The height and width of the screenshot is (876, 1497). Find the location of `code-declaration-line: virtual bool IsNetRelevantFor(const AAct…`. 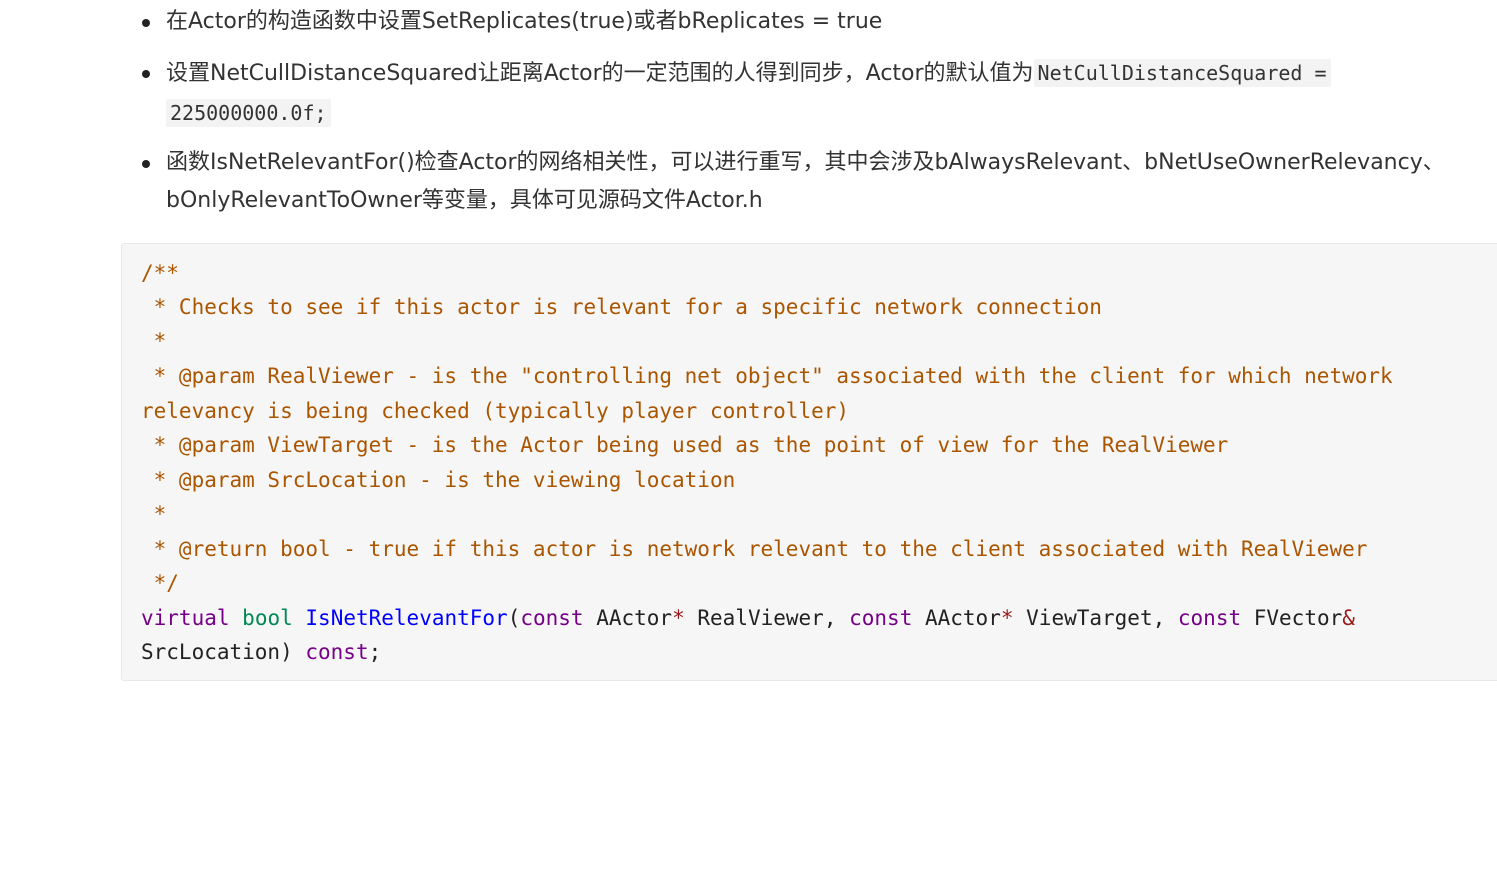

code-declaration-line: virtual bool IsNetRelevantFor(const AAct… is located at coordinates (748, 618).